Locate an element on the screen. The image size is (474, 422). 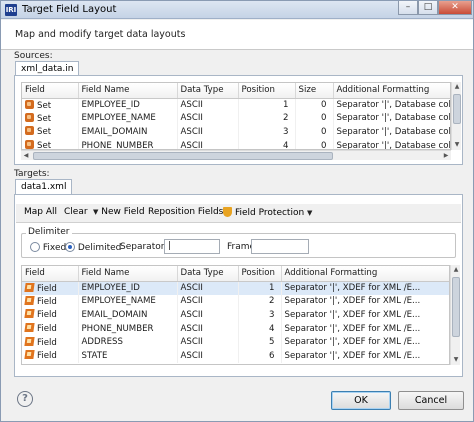
cancel-button: Cancel is located at coordinates (431, 400).